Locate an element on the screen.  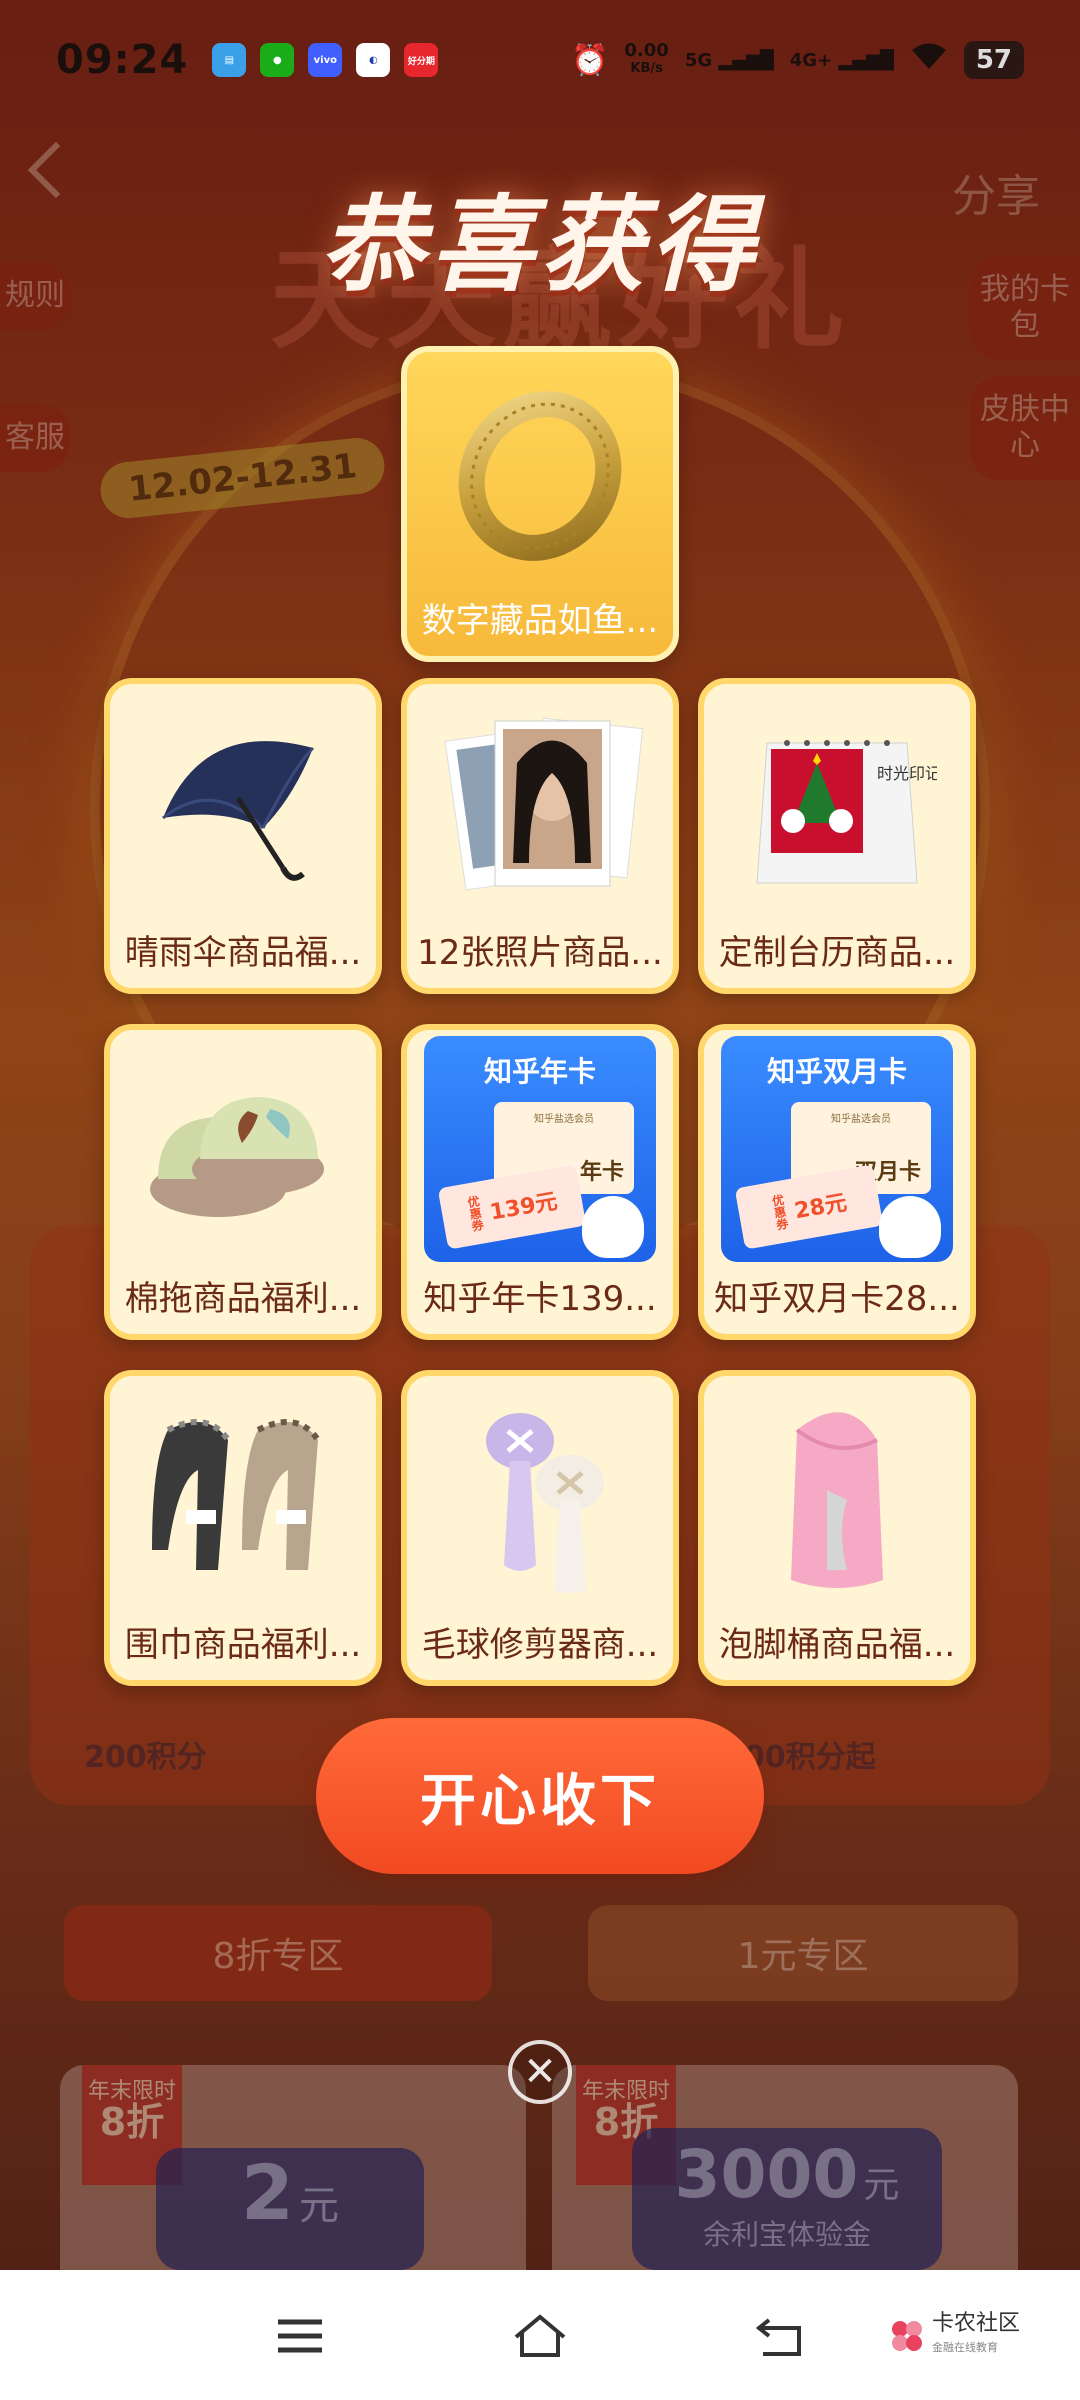
watermark-name: 卡农社区 is located at coordinates (975, 2323).